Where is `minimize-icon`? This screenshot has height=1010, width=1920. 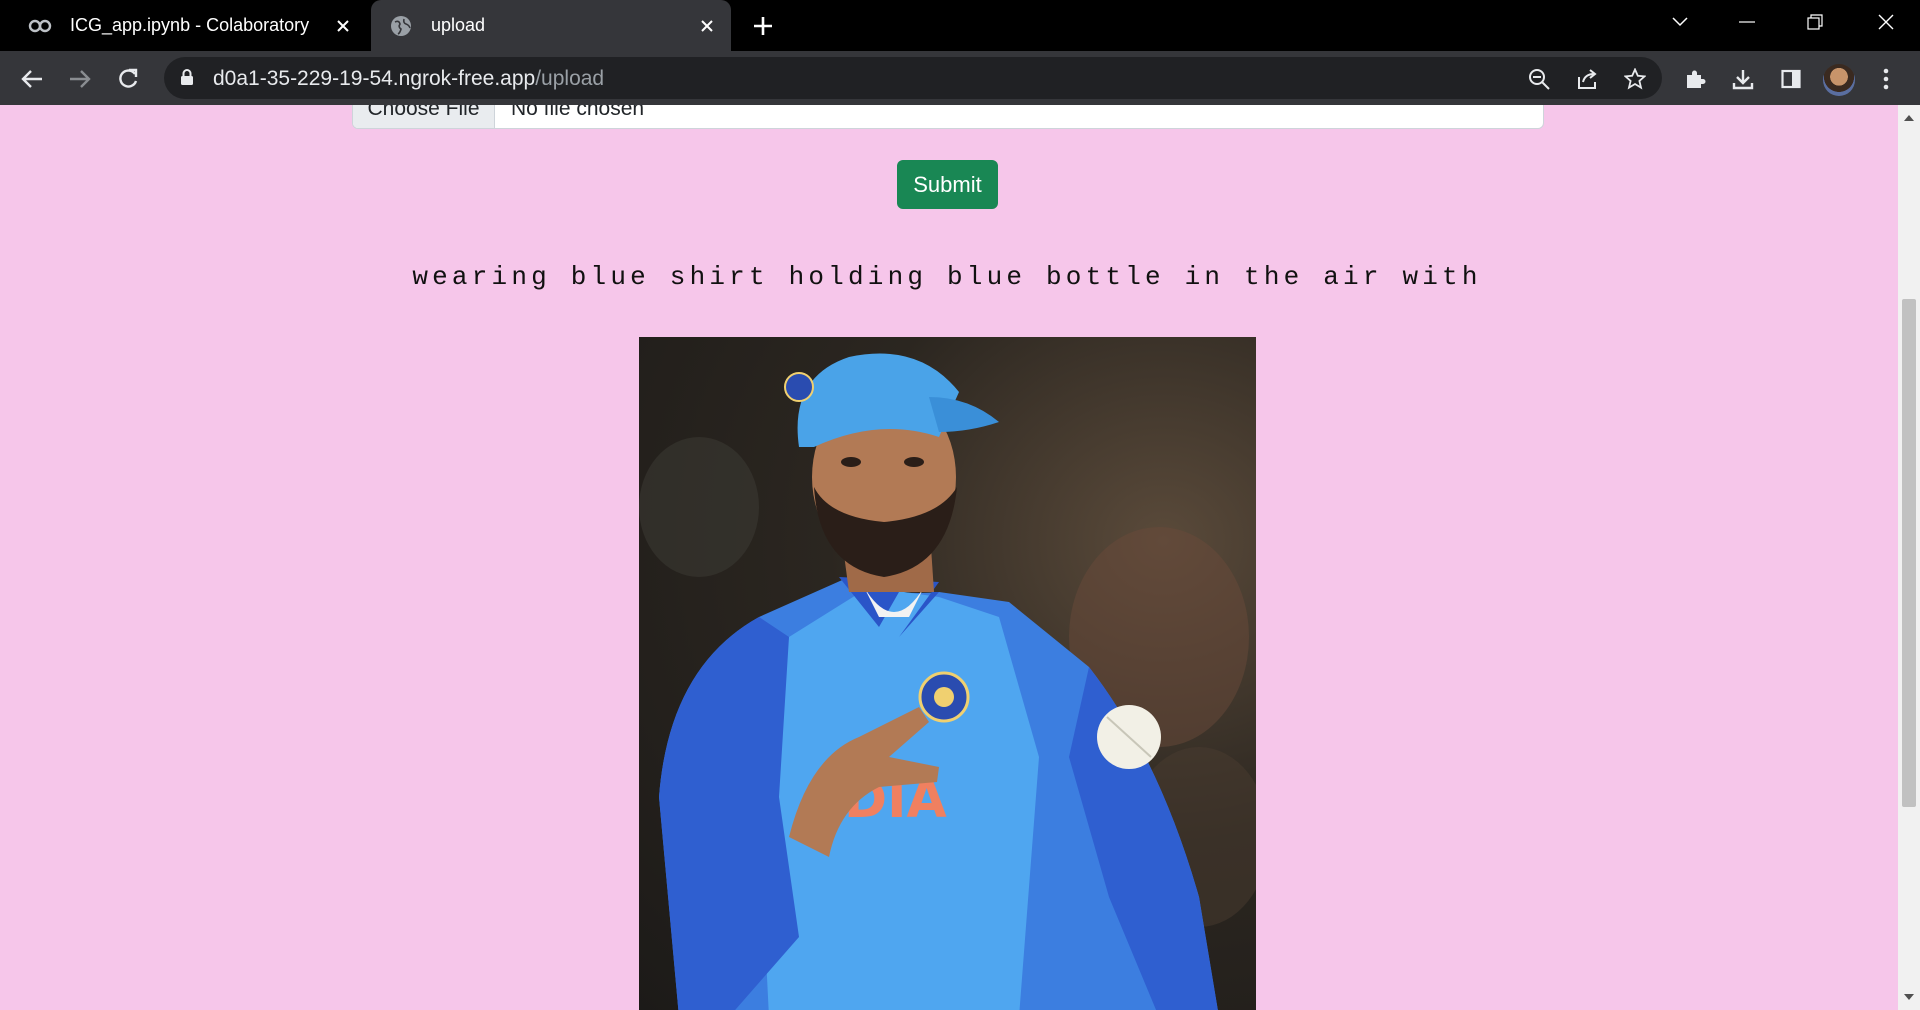 minimize-icon is located at coordinates (1747, 22).